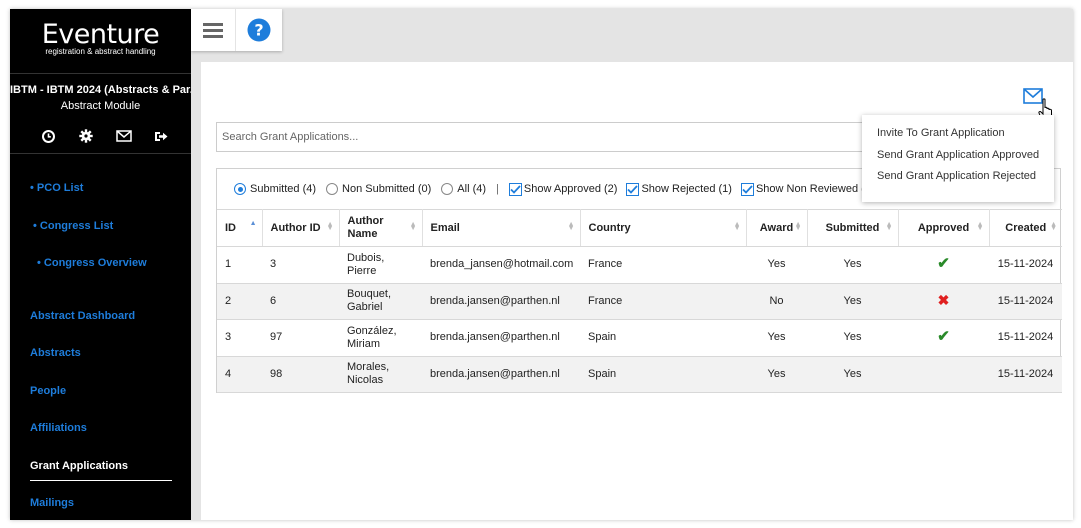 The image size is (1081, 528). I want to click on header-label: Approved, so click(943, 227).